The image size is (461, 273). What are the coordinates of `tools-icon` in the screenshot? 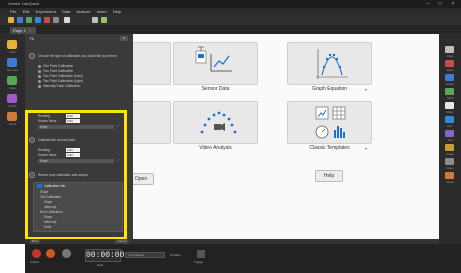 It's located at (12, 116).